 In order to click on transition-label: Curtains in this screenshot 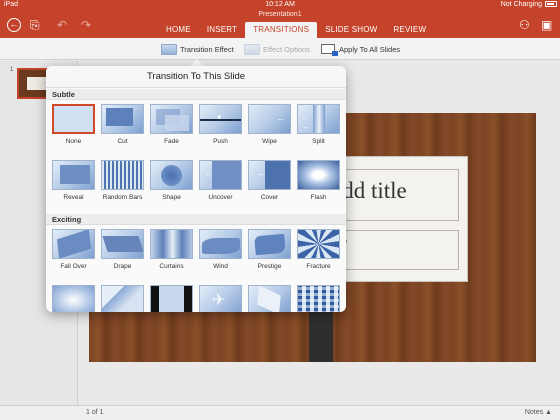, I will do `click(171, 266)`.